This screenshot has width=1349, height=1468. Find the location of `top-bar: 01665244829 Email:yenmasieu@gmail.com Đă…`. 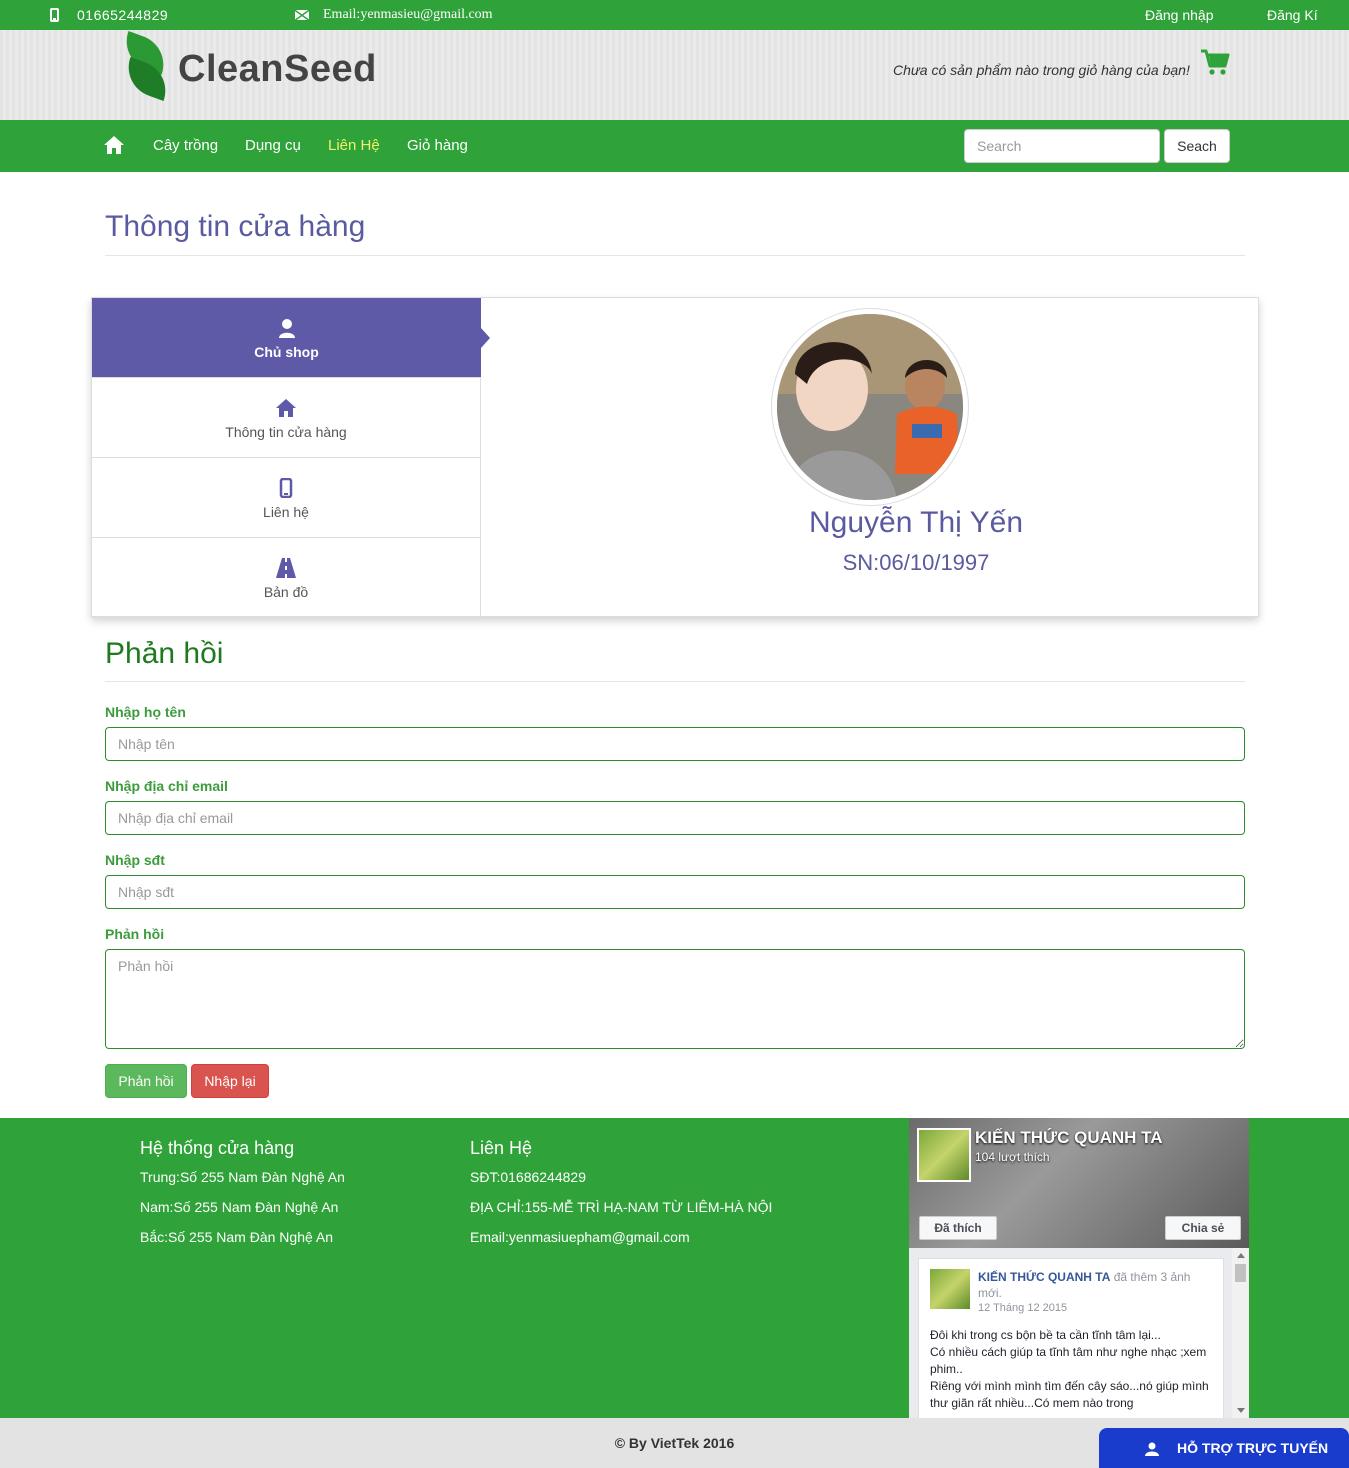

top-bar: 01665244829 Email:yenmasieu@gmail.com Đă… is located at coordinates (674, 15).